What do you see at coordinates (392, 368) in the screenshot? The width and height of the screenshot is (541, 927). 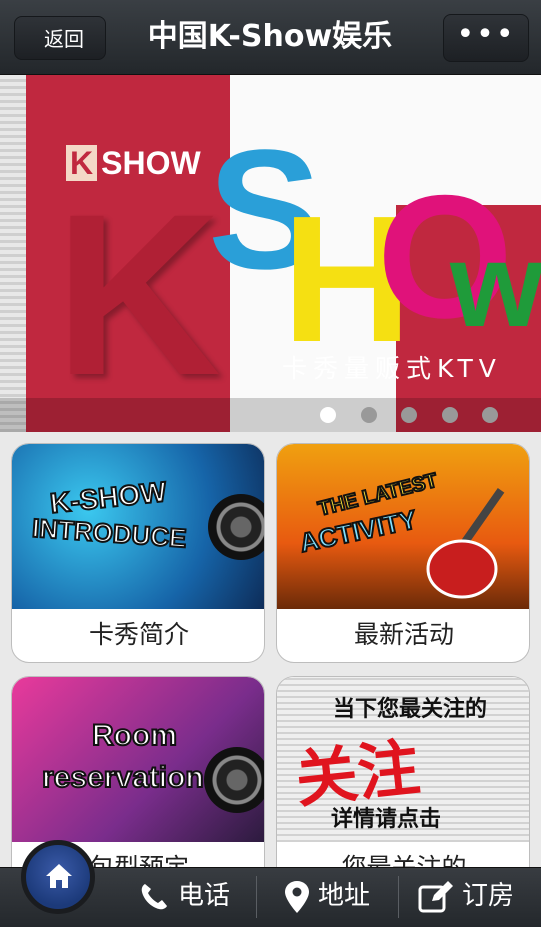 I see `banner-tagline: 卡秀量贩式KTV` at bounding box center [392, 368].